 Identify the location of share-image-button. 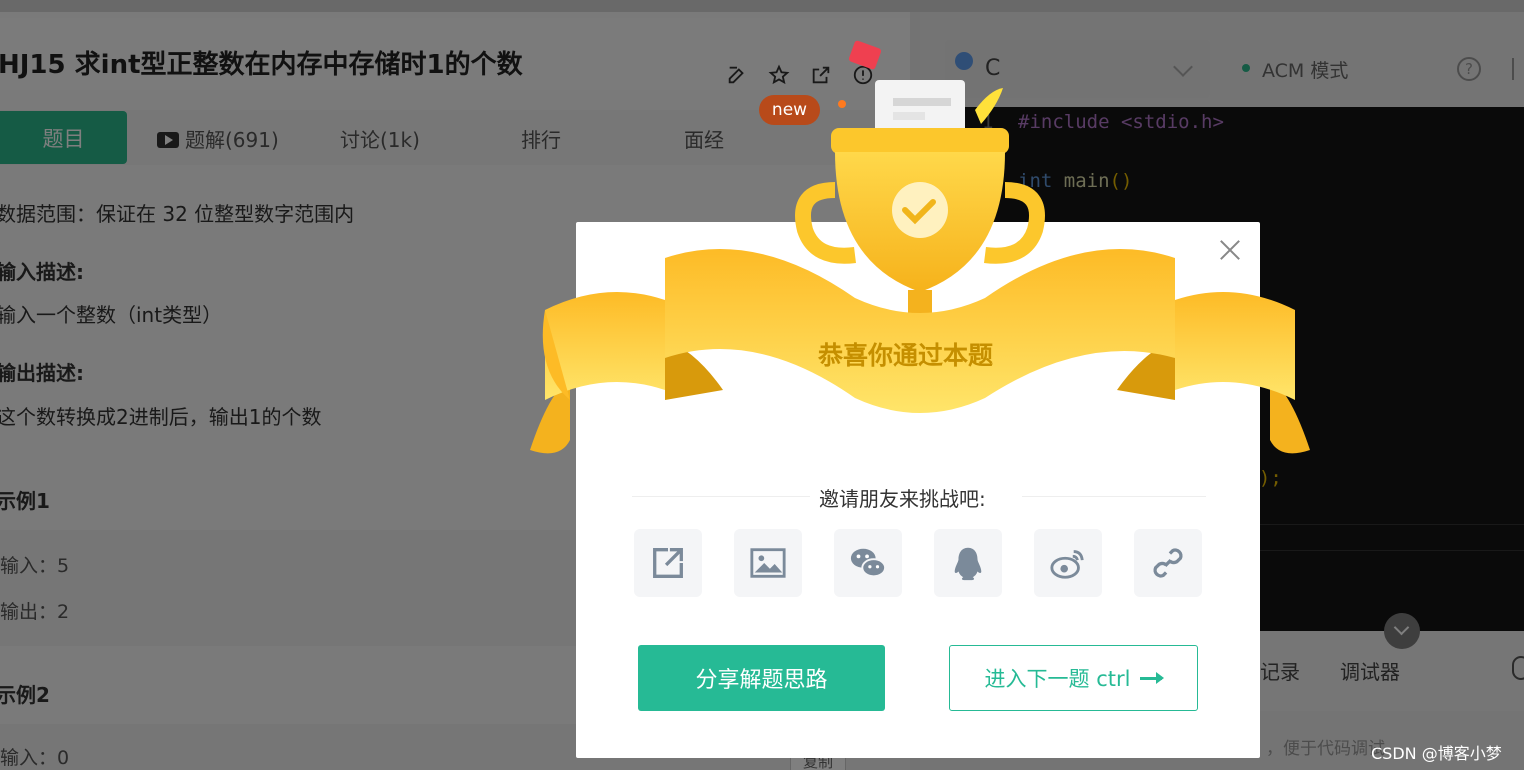
(768, 563).